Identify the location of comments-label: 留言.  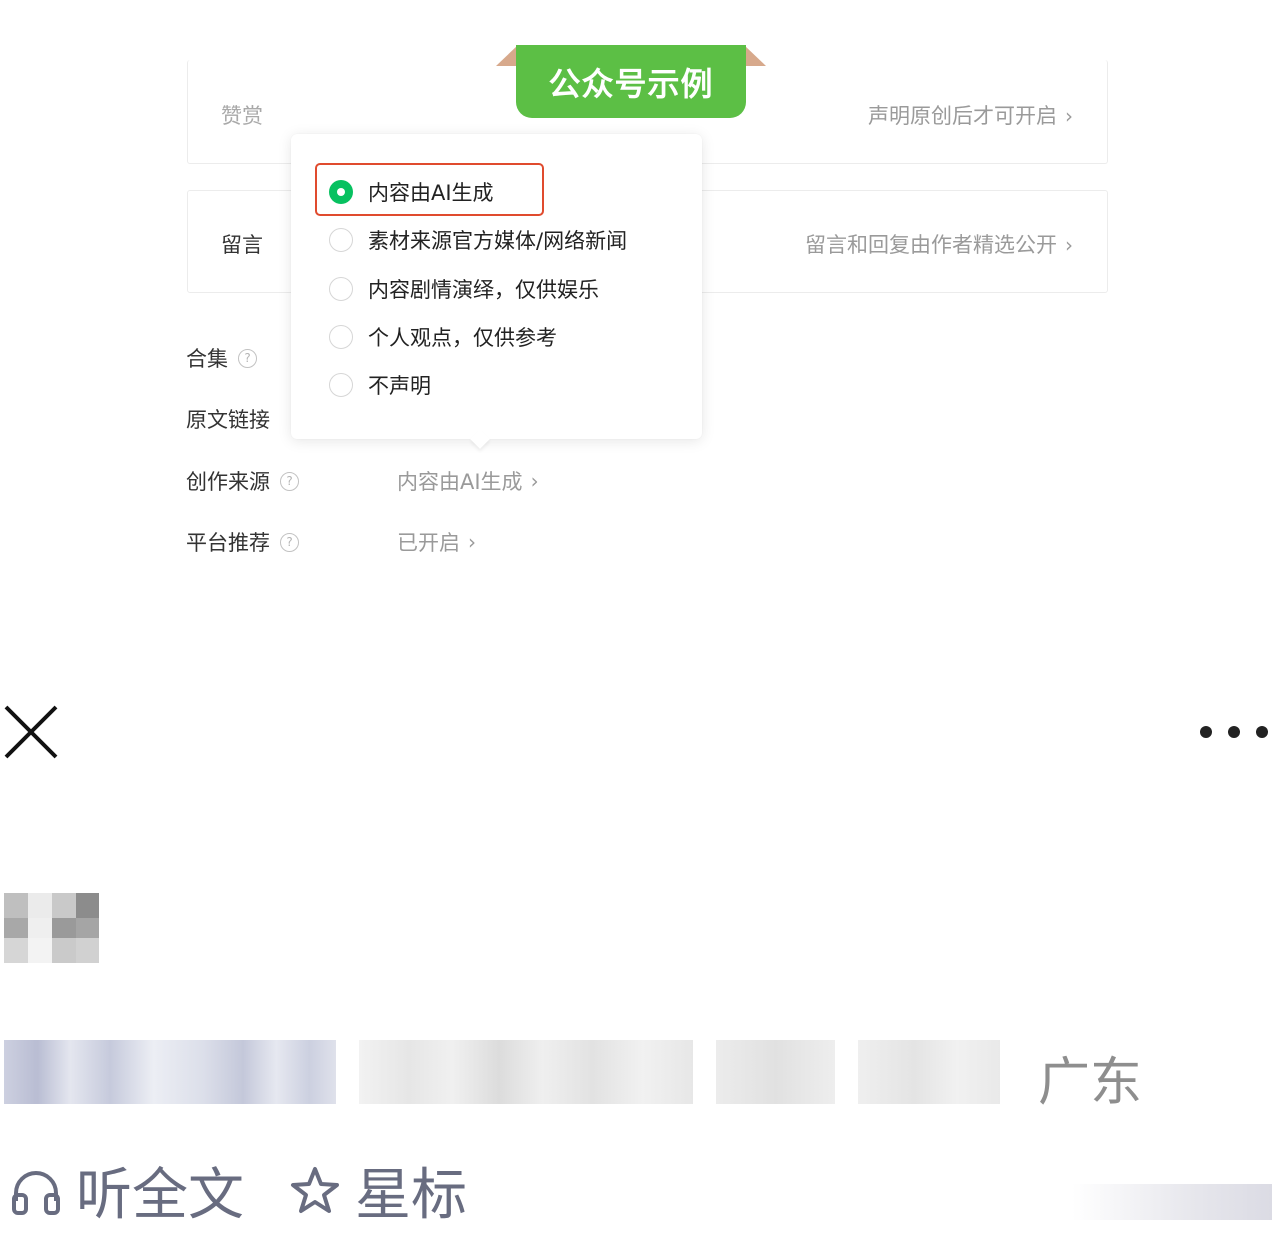
(242, 245).